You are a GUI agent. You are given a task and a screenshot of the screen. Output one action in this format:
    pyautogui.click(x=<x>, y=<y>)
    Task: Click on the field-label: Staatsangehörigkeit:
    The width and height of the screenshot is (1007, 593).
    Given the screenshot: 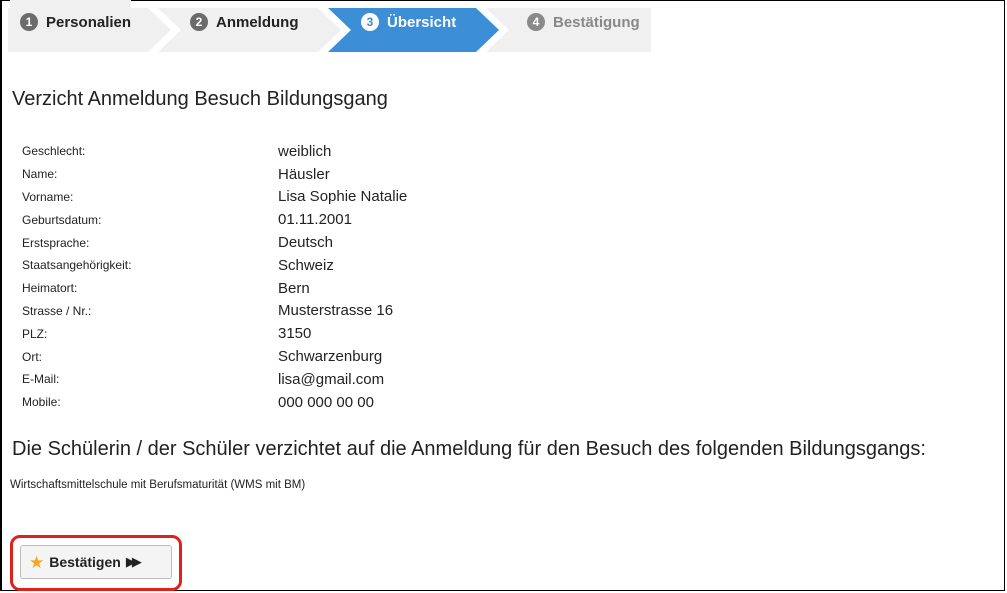 What is the action you would take?
    pyautogui.click(x=77, y=265)
    